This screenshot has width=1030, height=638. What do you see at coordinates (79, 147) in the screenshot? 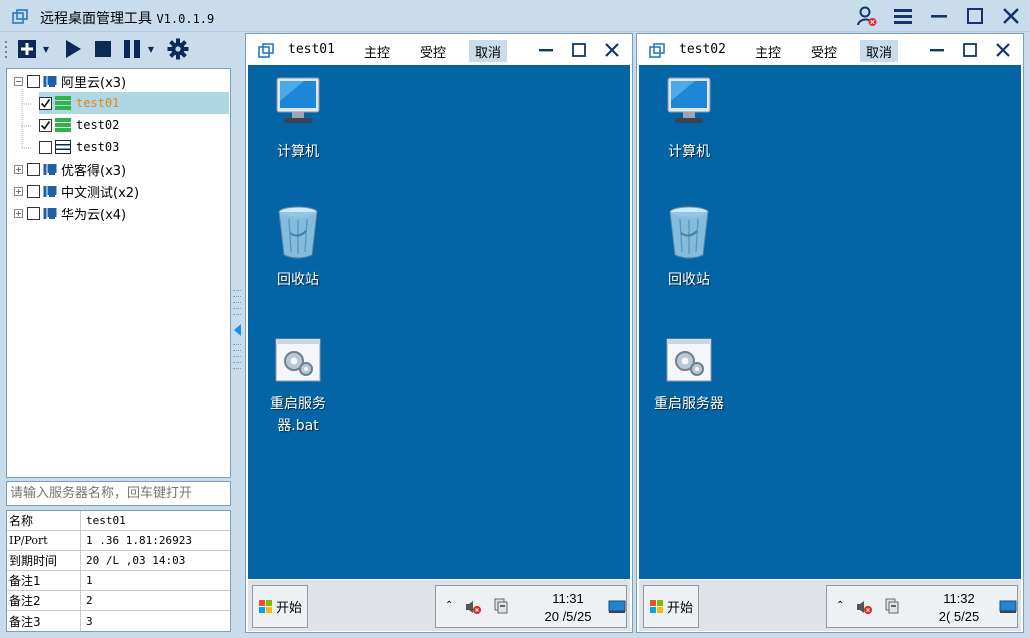
I see `tree-item-test03: test03` at bounding box center [79, 147].